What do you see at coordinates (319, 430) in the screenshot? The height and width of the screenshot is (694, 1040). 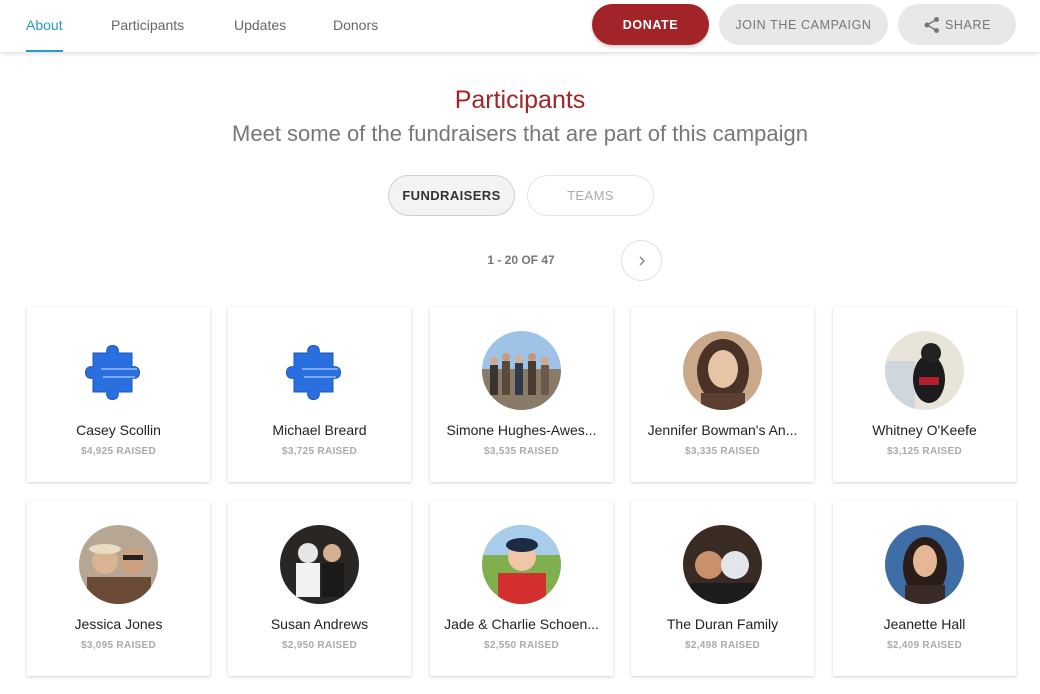 I see `participant-name: Michael Breard` at bounding box center [319, 430].